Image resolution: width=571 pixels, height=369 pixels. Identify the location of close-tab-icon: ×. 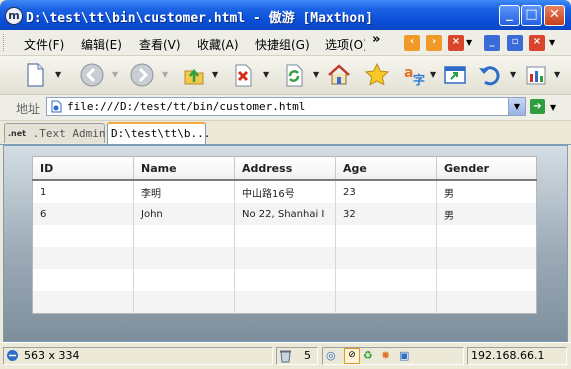
(456, 43).